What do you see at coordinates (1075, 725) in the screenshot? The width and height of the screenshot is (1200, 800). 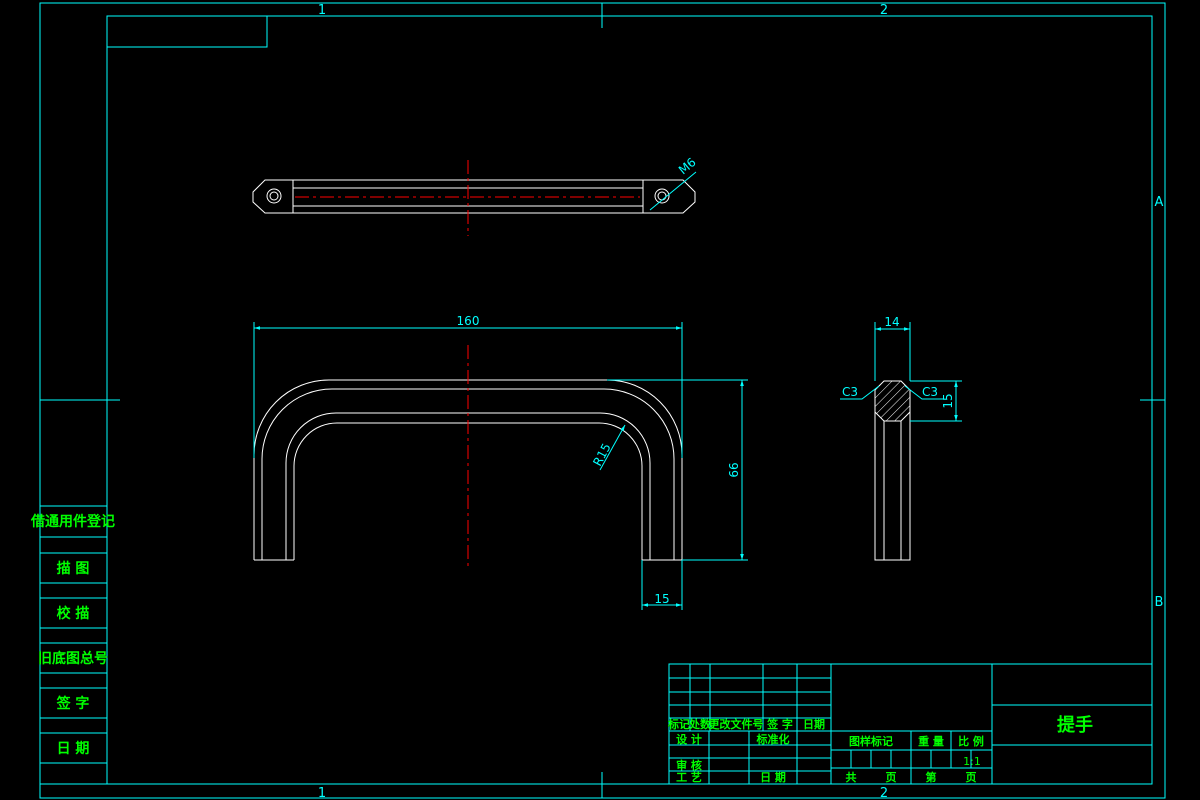 I see `part-name: 提手` at bounding box center [1075, 725].